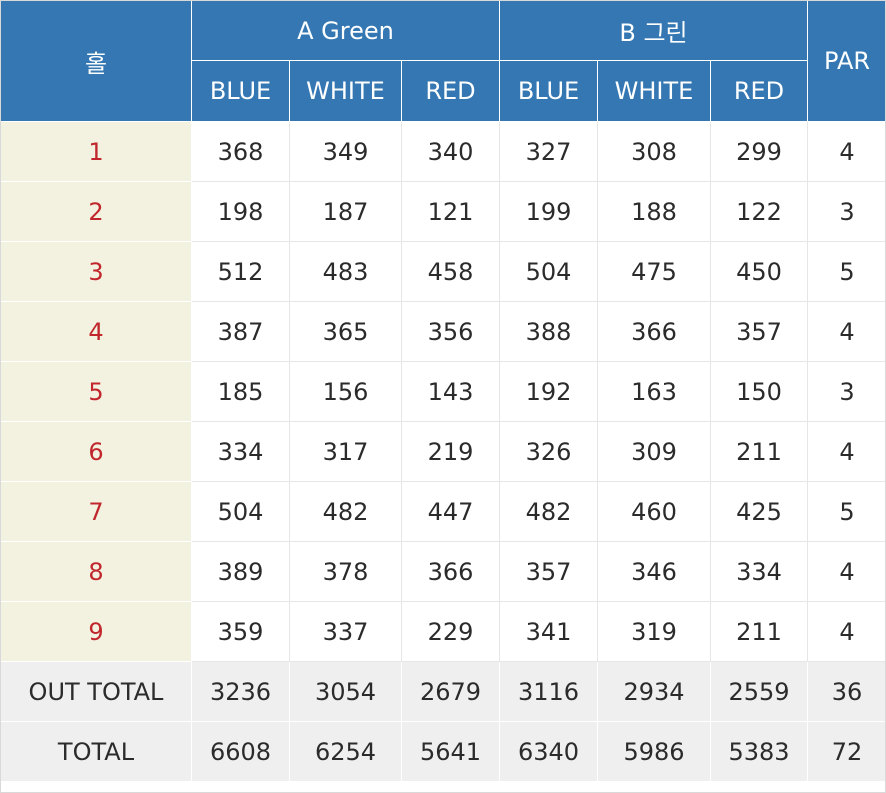  What do you see at coordinates (240, 511) in the screenshot?
I see `yardage-a-blue: 504` at bounding box center [240, 511].